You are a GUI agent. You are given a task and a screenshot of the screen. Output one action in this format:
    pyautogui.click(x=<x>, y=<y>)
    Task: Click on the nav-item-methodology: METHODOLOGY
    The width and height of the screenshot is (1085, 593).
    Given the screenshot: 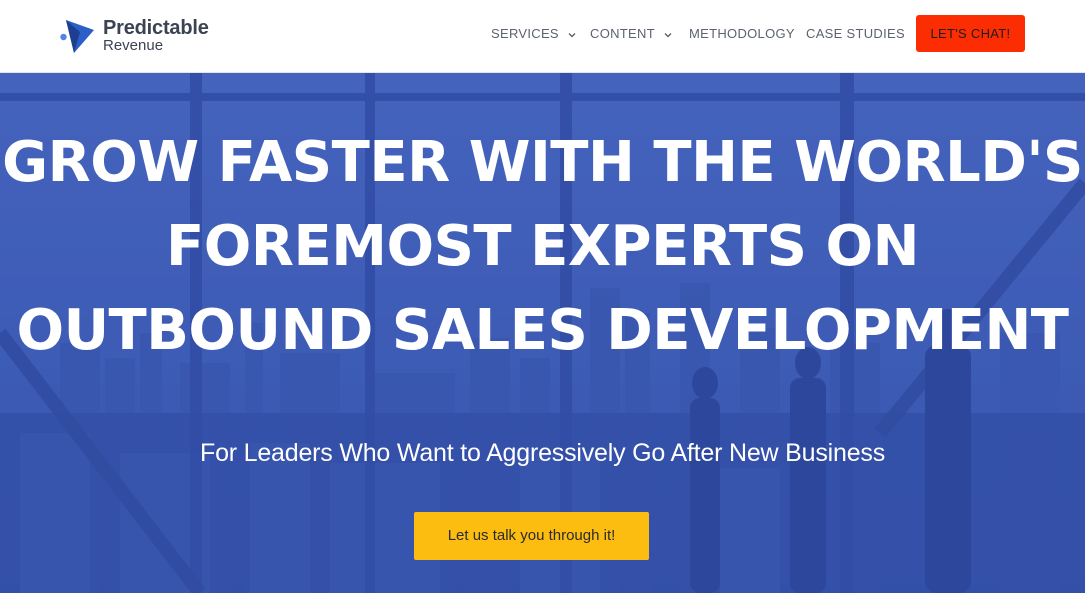 What is the action you would take?
    pyautogui.click(x=742, y=34)
    